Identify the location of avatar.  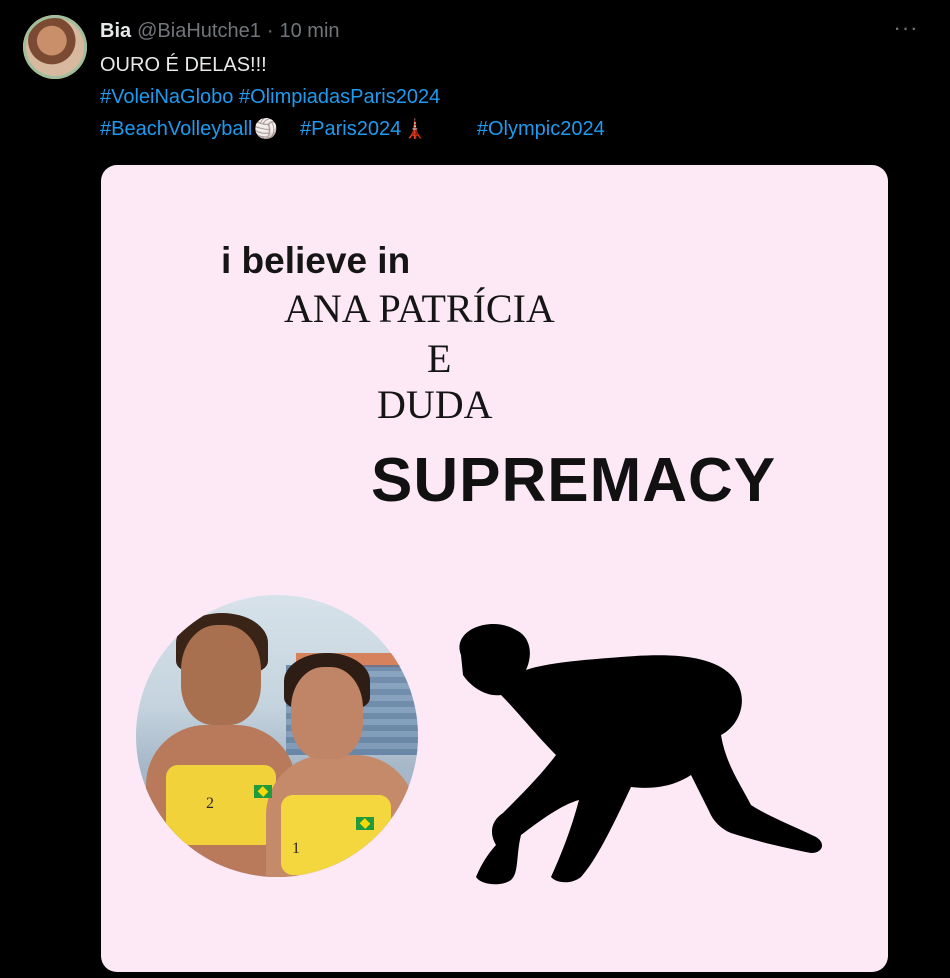
(55, 47).